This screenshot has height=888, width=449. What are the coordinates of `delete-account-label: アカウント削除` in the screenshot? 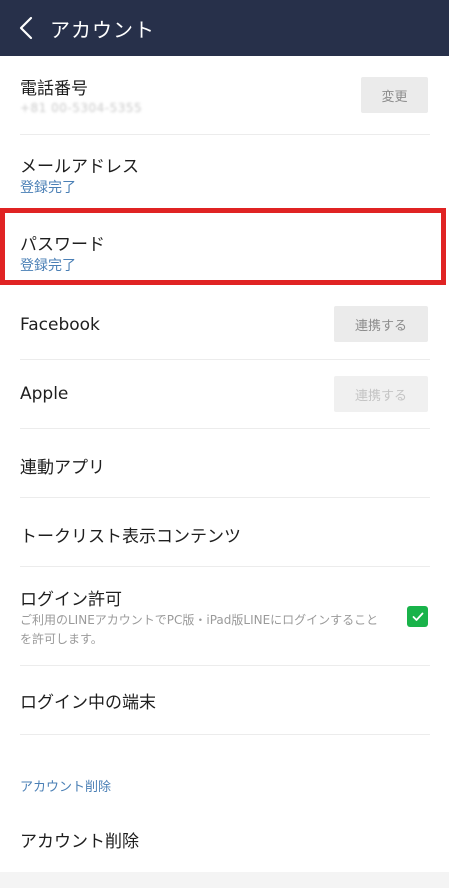 It's located at (79, 842).